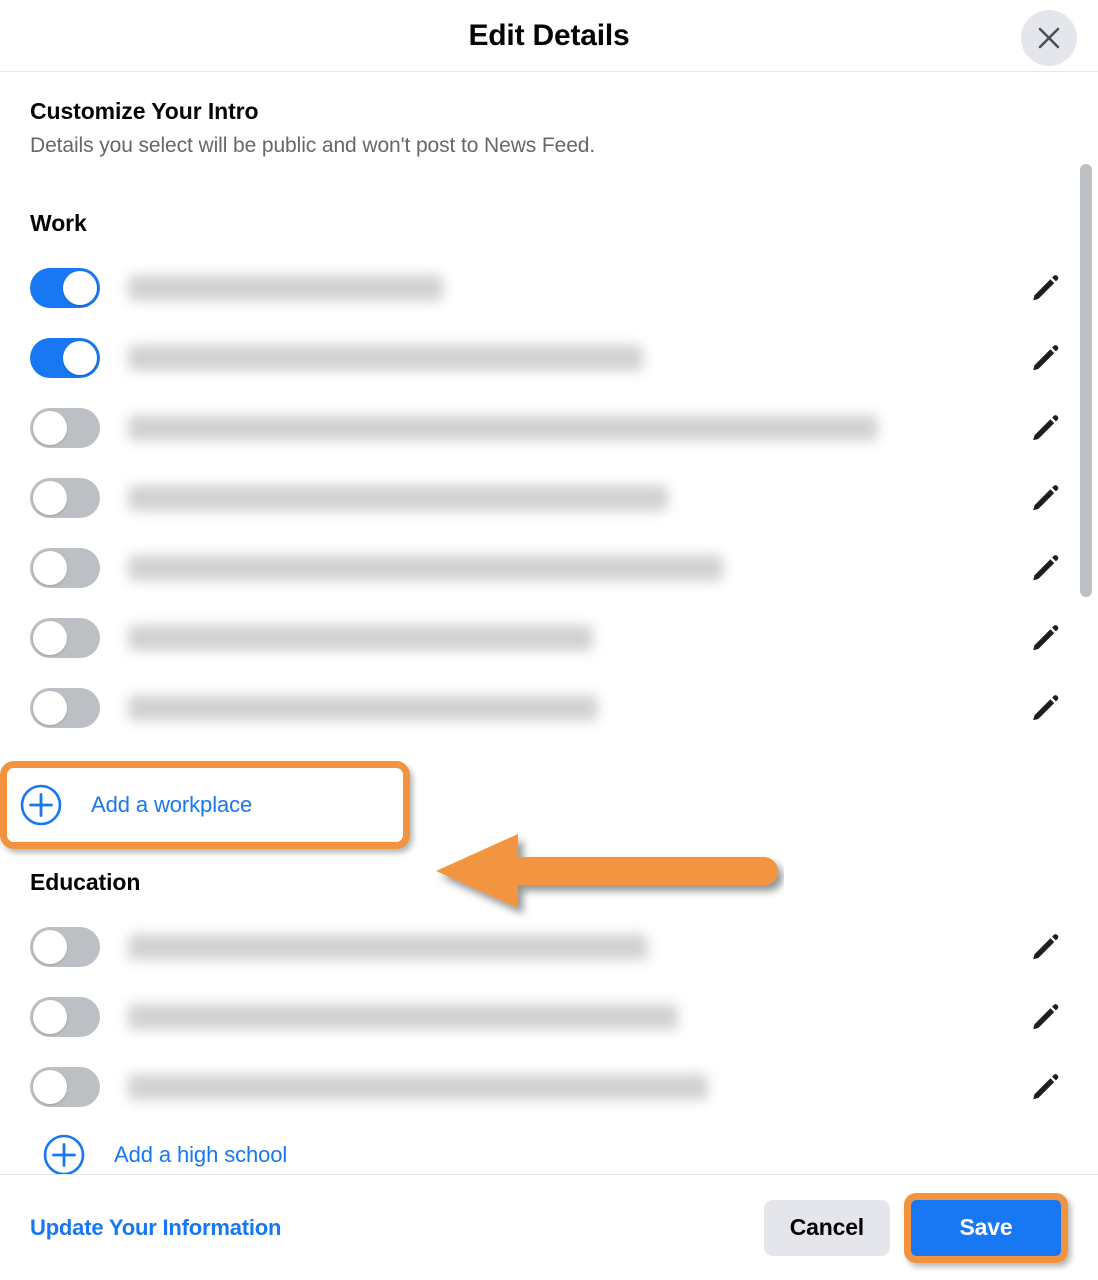  I want to click on scrollbar-thumb, so click(1086, 380).